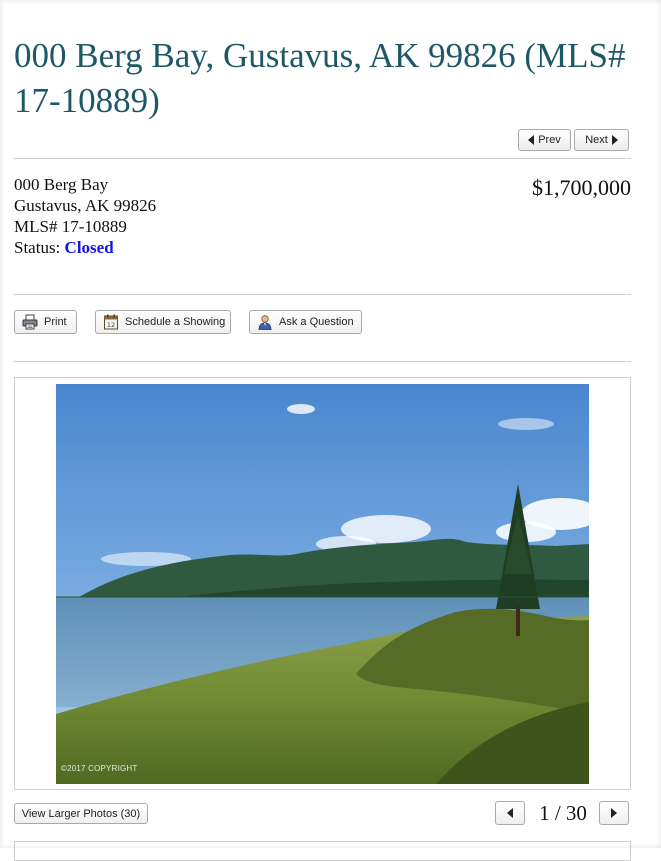 The height and width of the screenshot is (861, 661). I want to click on ask-label: Ask a Question, so click(316, 322).